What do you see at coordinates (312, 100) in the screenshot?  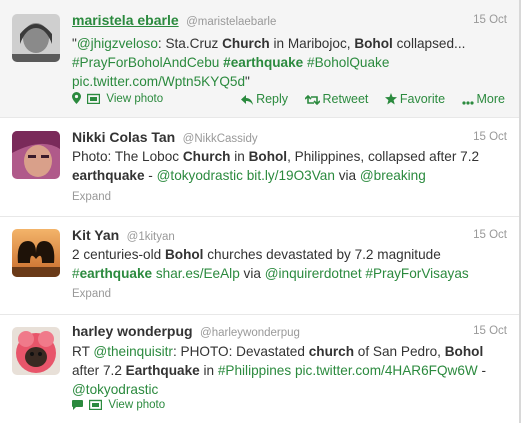 I see `retweet-icon` at bounding box center [312, 100].